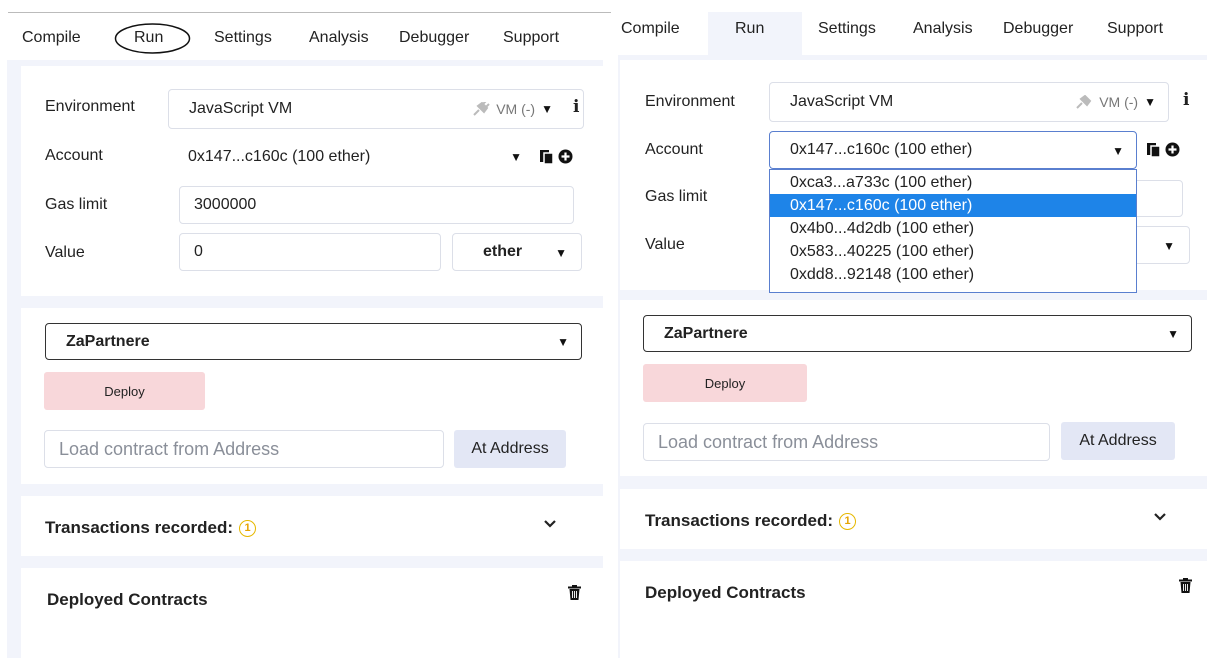  What do you see at coordinates (503, 251) in the screenshot?
I see `value-unit: ether` at bounding box center [503, 251].